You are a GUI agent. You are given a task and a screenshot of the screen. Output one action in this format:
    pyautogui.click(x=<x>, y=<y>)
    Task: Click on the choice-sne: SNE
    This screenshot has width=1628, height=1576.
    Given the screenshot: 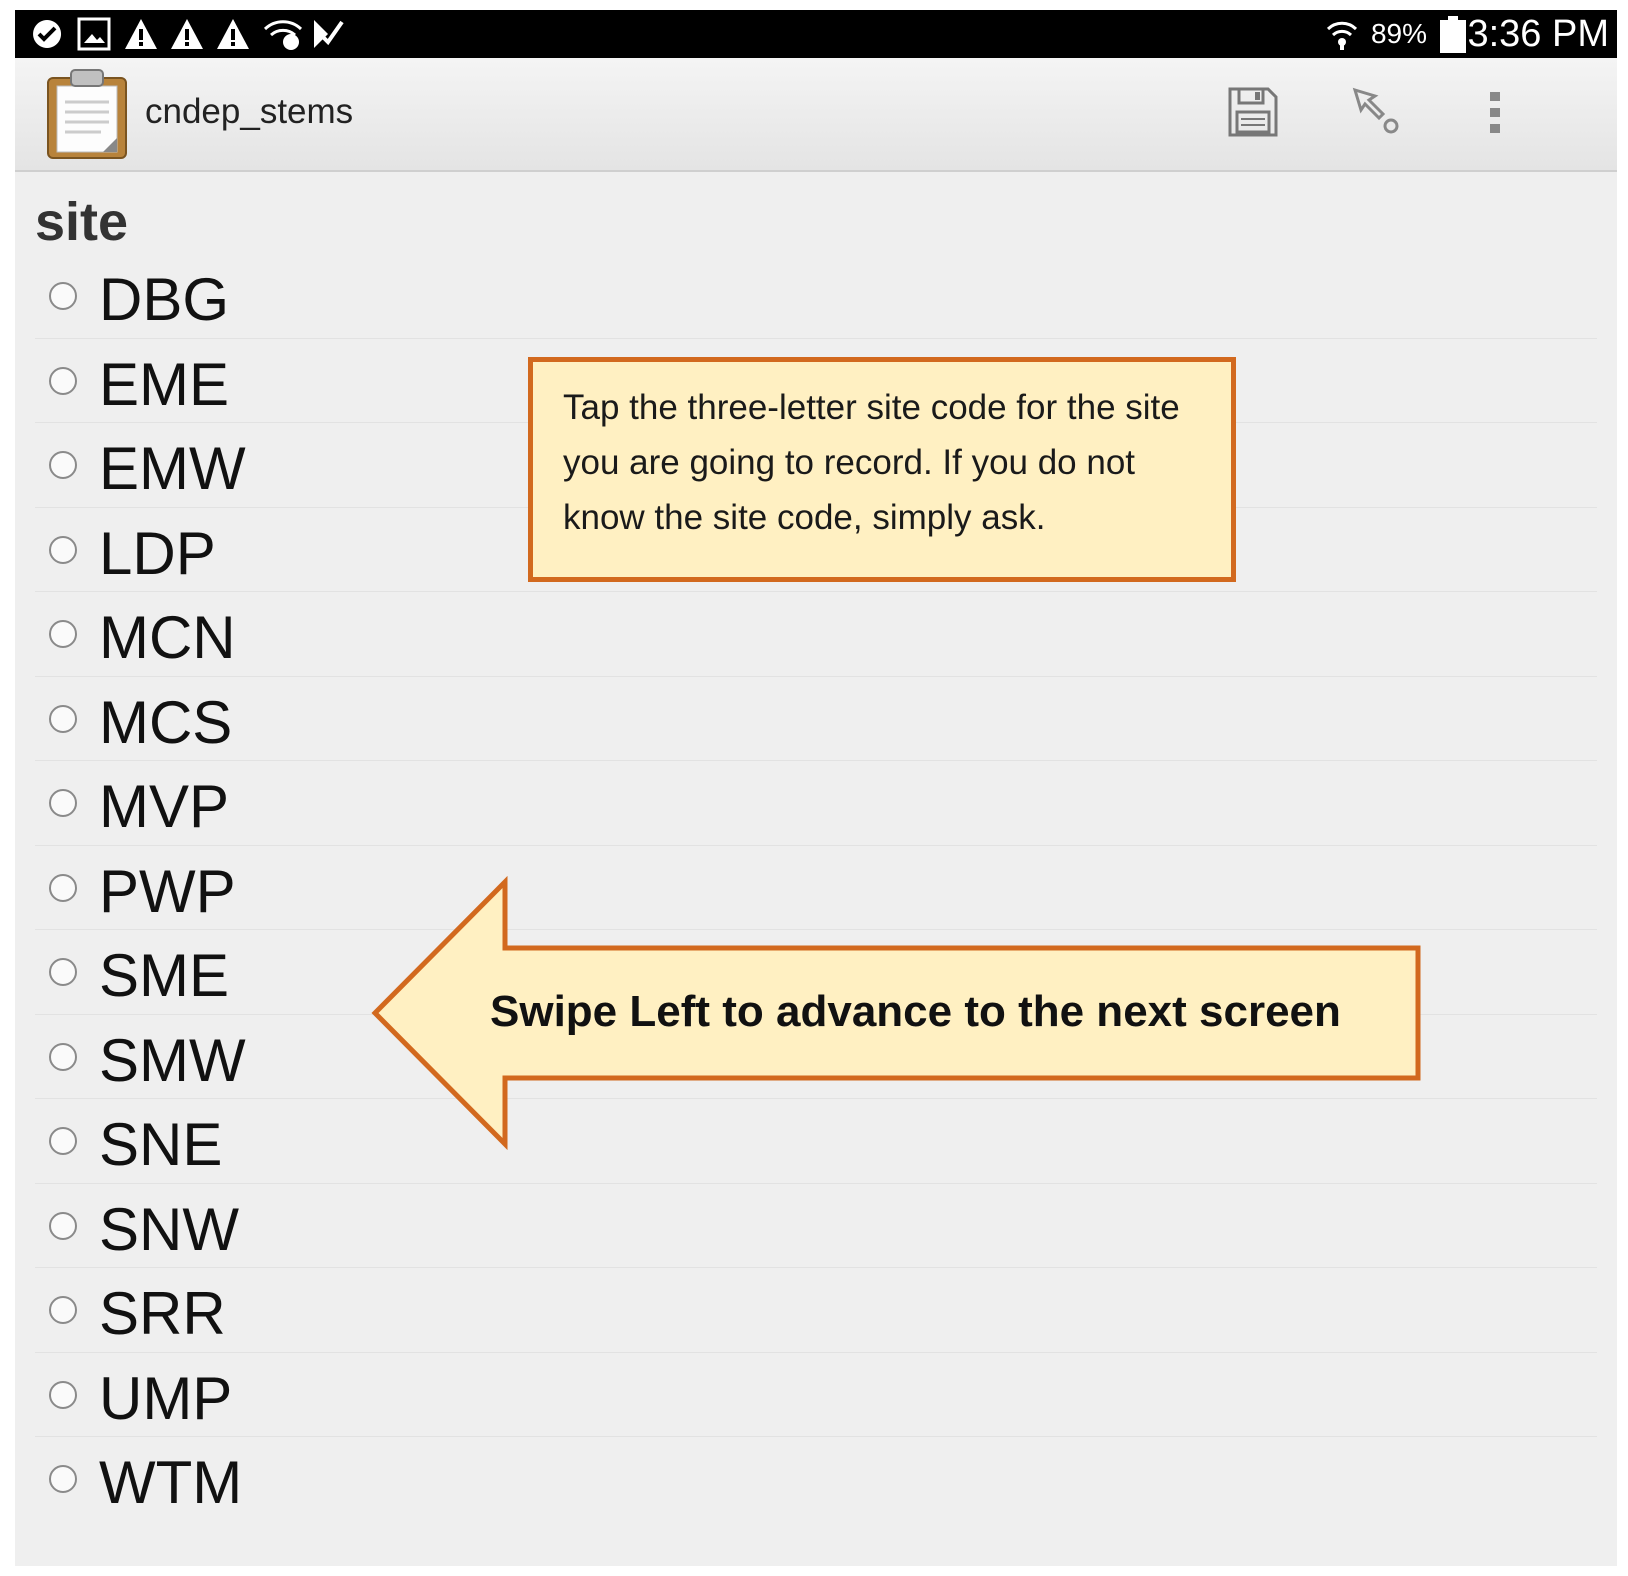 What is the action you would take?
    pyautogui.click(x=816, y=1141)
    